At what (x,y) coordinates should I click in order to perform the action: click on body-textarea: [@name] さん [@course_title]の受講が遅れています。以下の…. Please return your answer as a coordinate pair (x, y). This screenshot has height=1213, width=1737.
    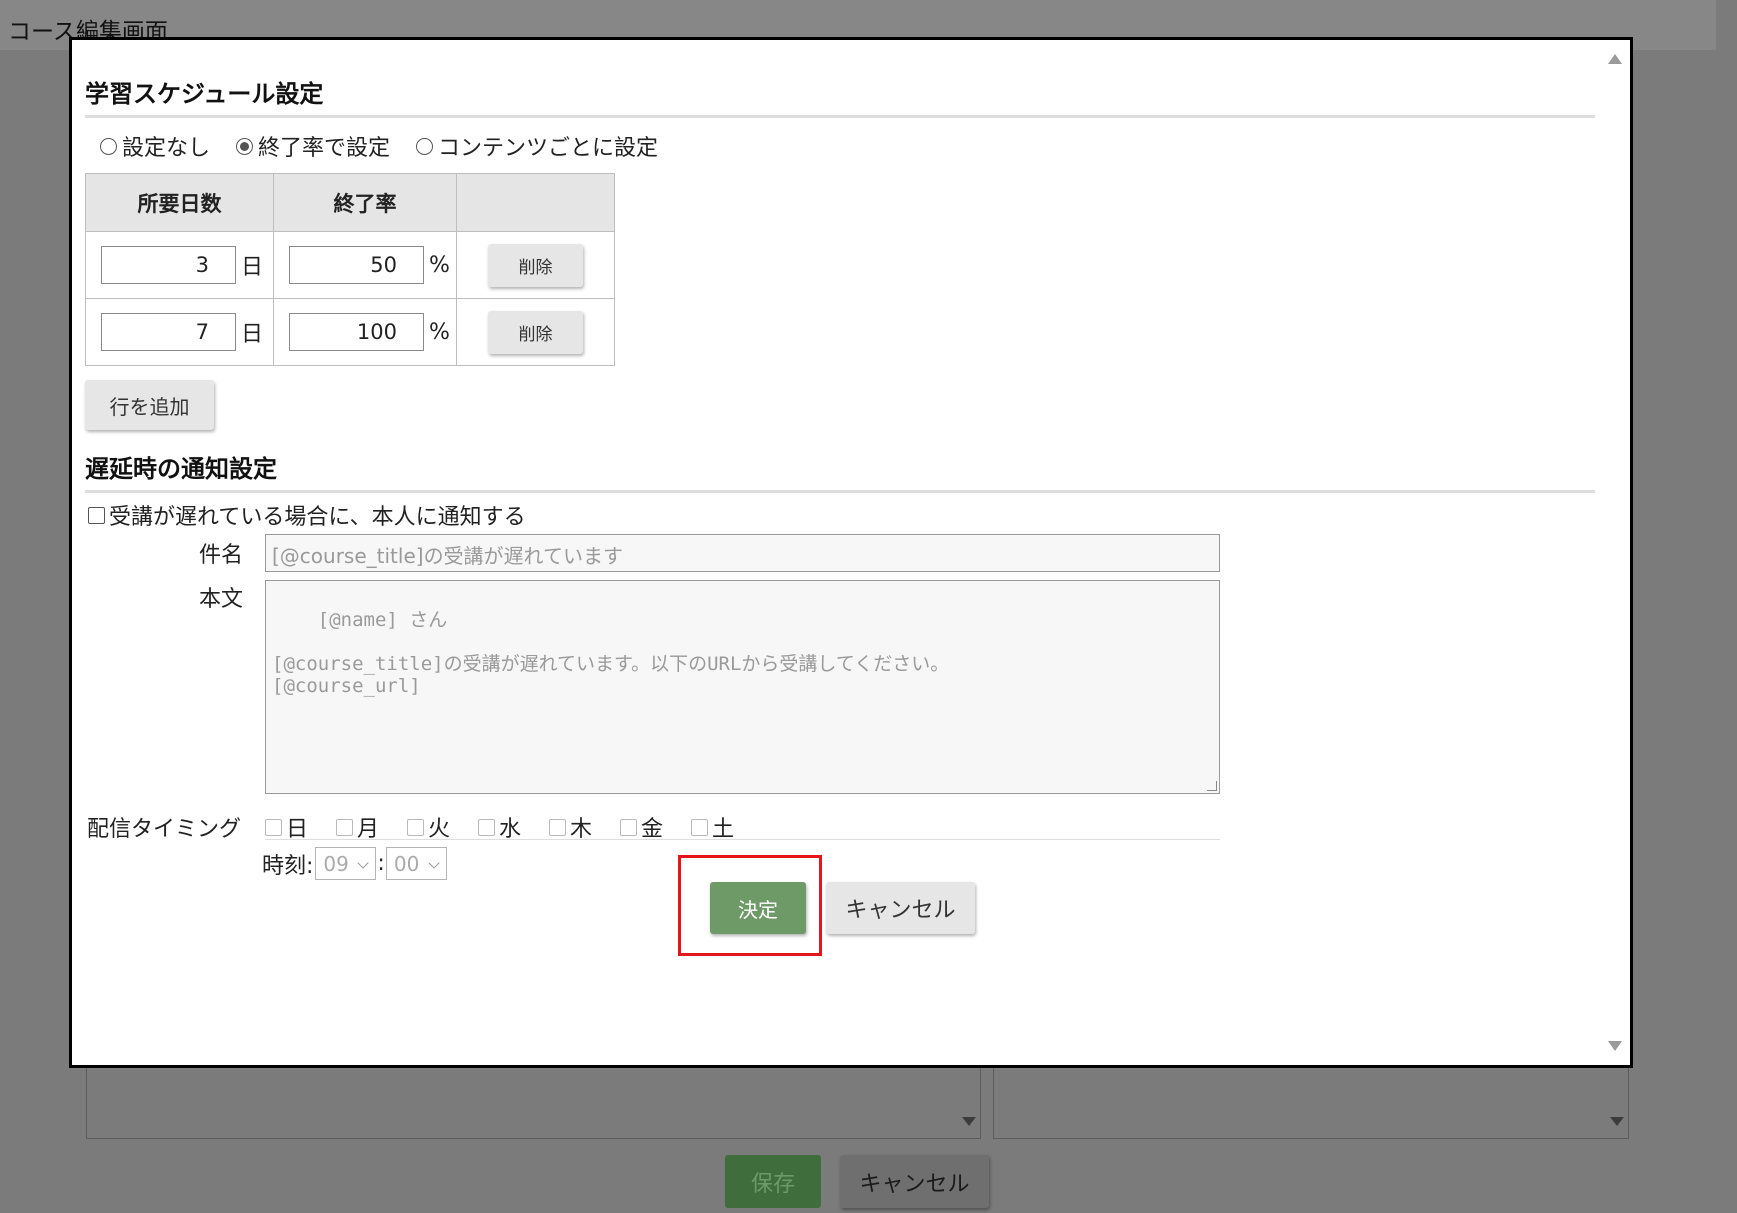
    Looking at the image, I should click on (742, 687).